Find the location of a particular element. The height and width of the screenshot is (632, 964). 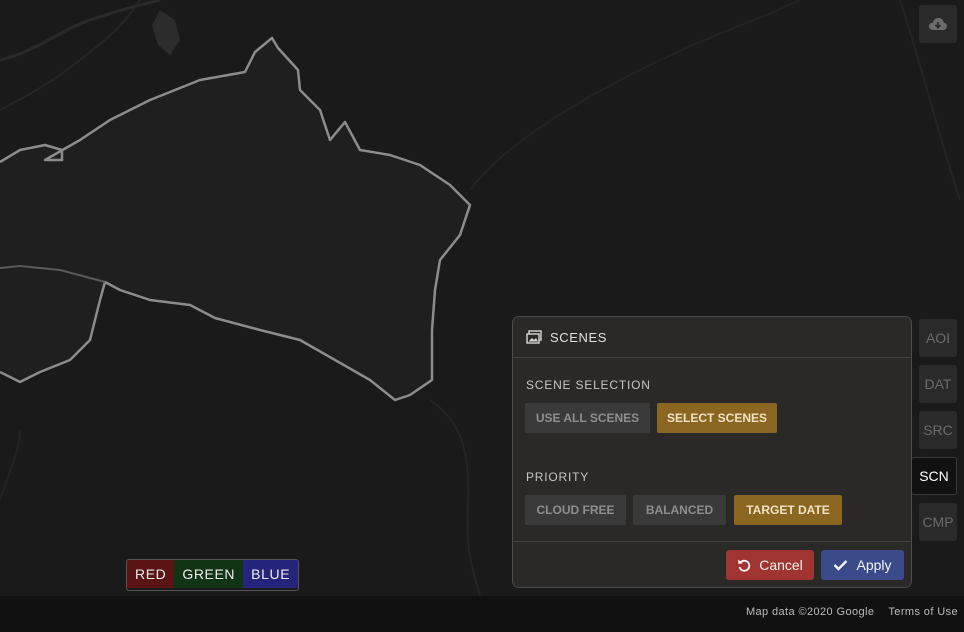

cloud-free-button: CLOUD FREE is located at coordinates (575, 510).